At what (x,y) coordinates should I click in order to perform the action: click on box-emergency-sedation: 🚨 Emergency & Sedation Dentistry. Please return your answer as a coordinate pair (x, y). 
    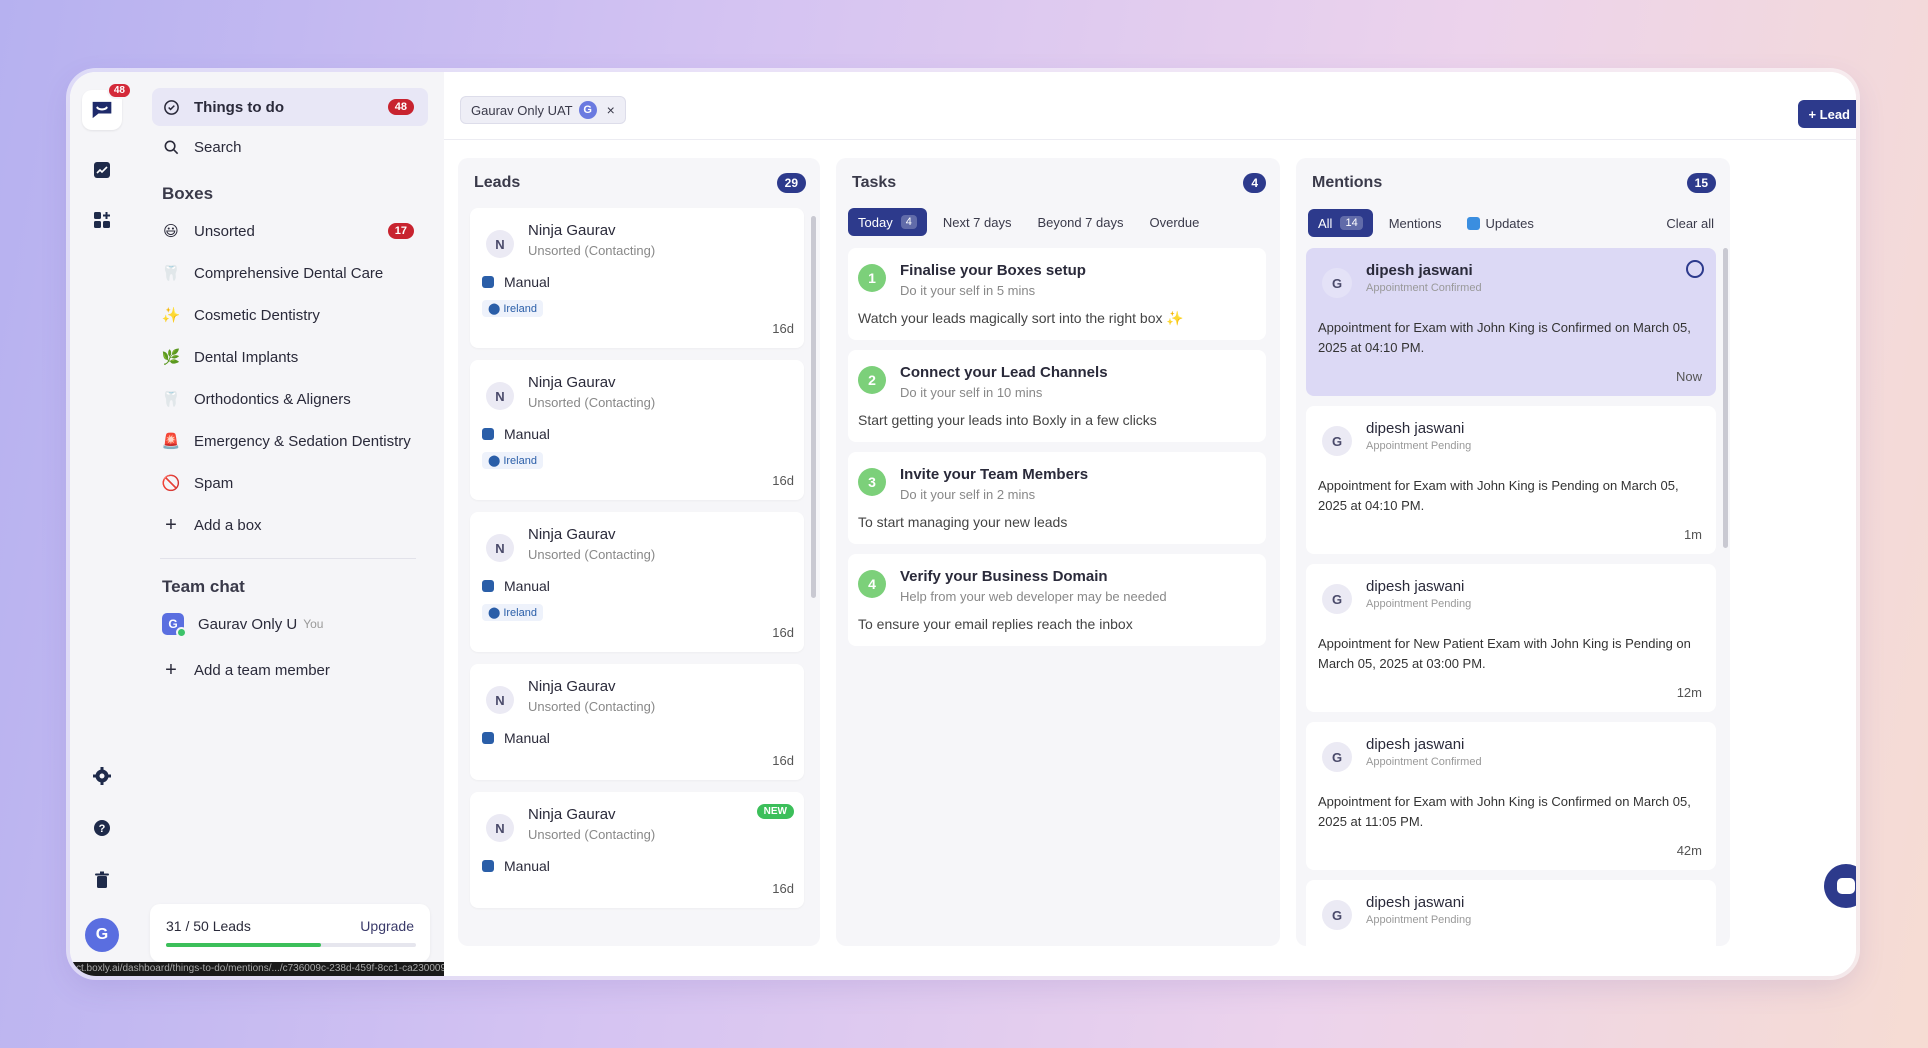
    Looking at the image, I should click on (290, 441).